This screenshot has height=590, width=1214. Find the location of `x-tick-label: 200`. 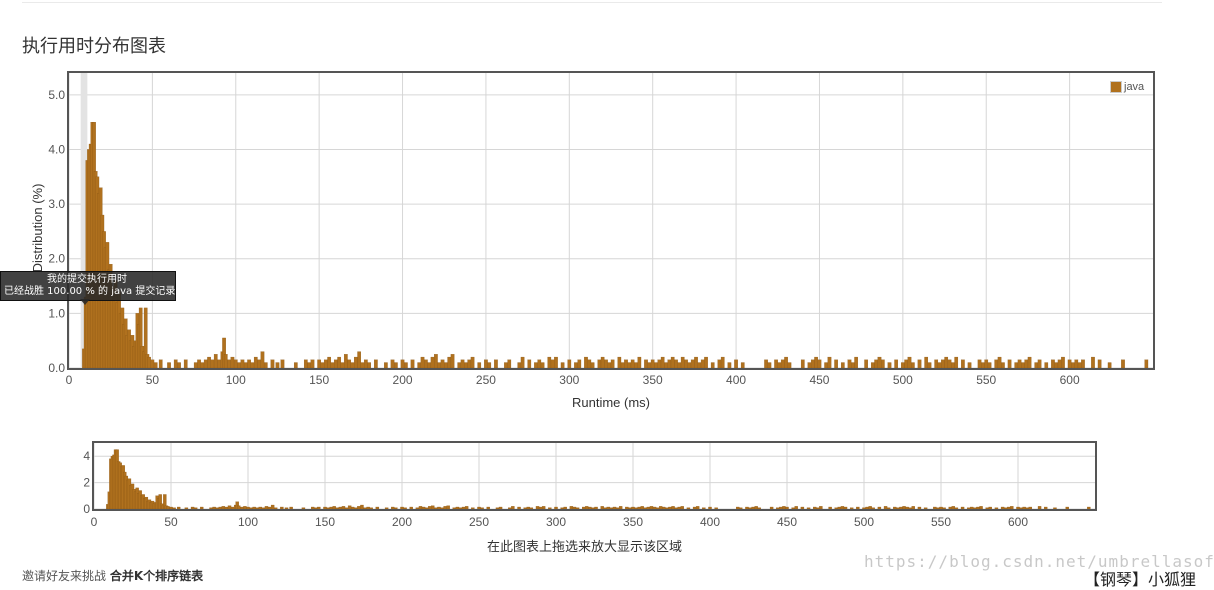

x-tick-label: 200 is located at coordinates (402, 522).